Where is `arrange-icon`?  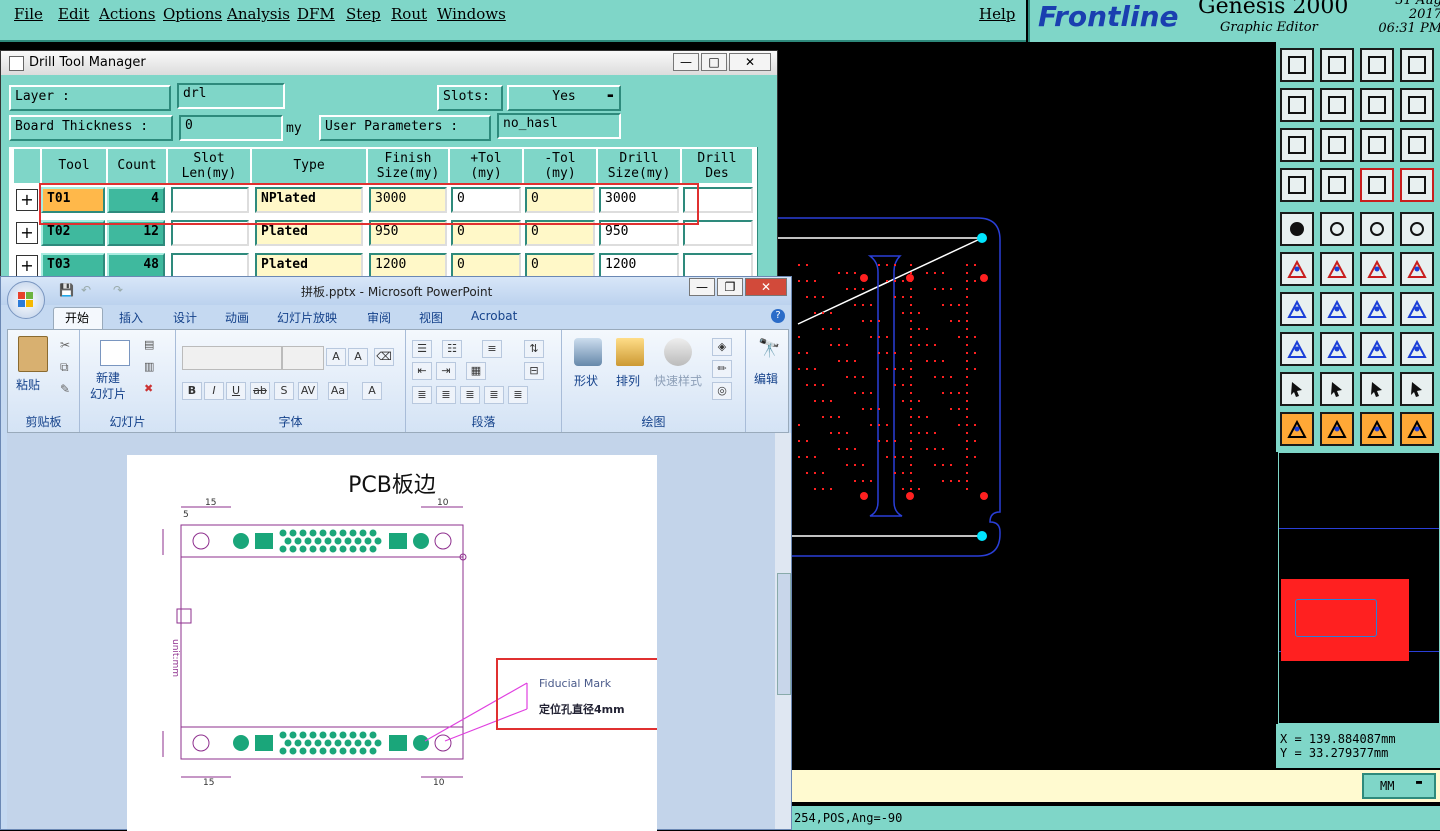
arrange-icon is located at coordinates (630, 352).